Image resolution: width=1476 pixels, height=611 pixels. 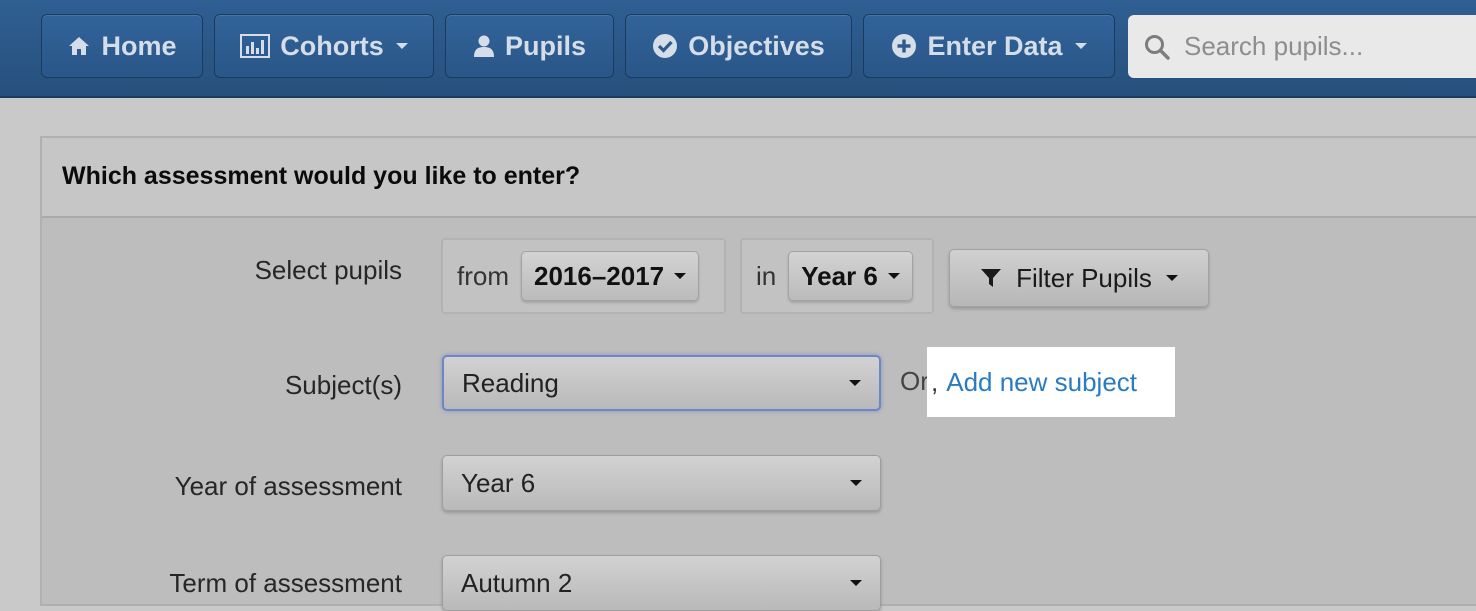 I want to click on filter-icon, so click(x=991, y=278).